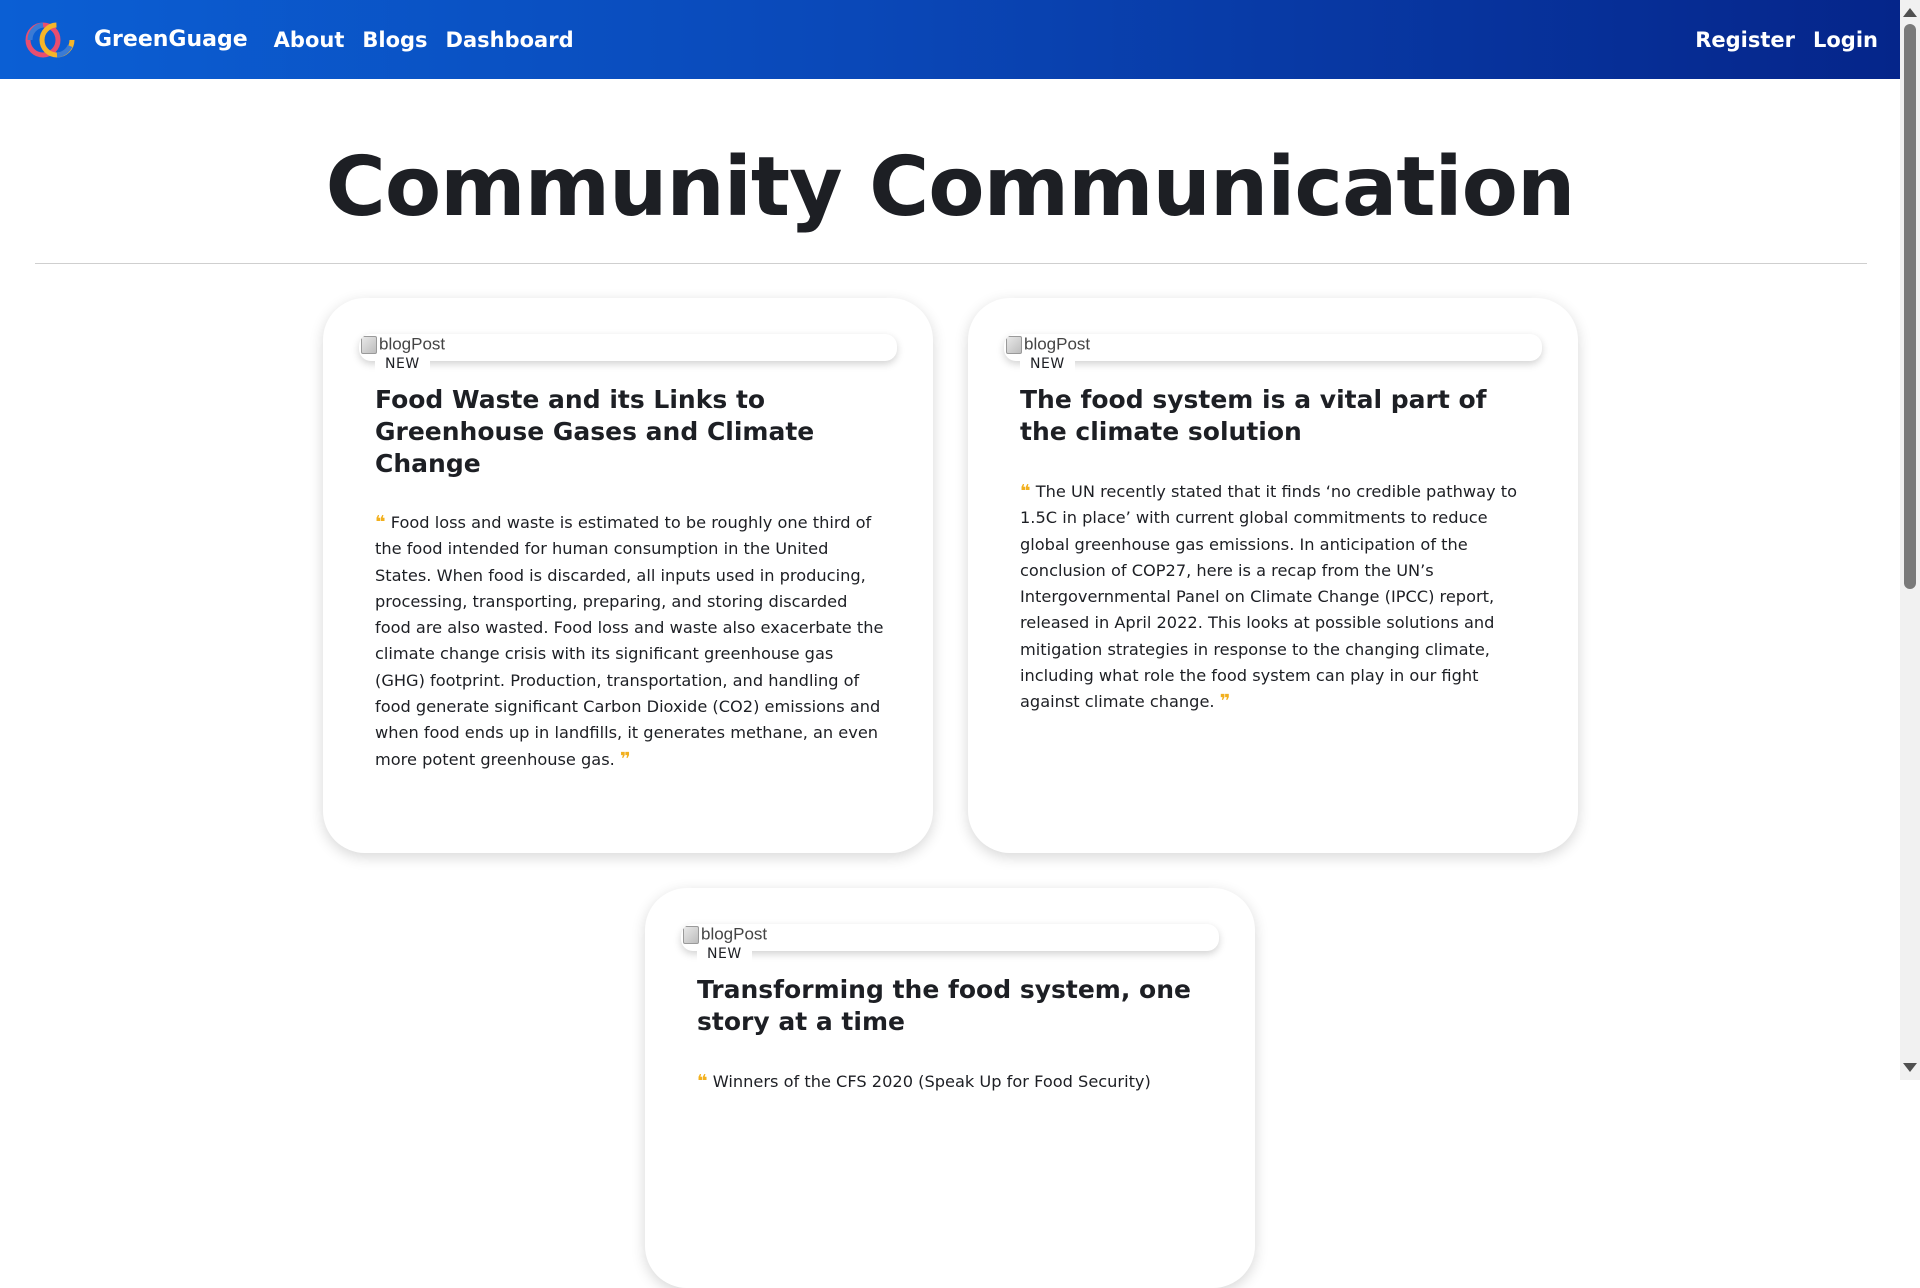 The width and height of the screenshot is (1920, 1288). I want to click on greenguage-logo-icon, so click(50, 40).